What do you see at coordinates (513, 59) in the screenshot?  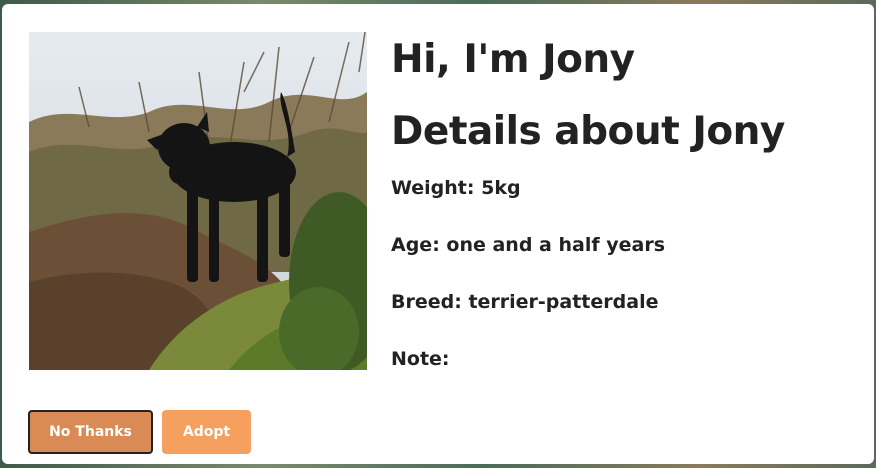 I see `pet-greeting: Hi, I'm Jony` at bounding box center [513, 59].